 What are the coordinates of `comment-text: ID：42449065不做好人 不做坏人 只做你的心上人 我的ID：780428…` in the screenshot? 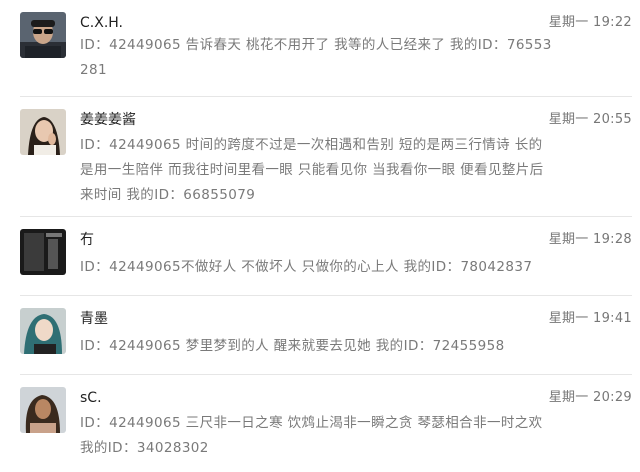 It's located at (306, 267).